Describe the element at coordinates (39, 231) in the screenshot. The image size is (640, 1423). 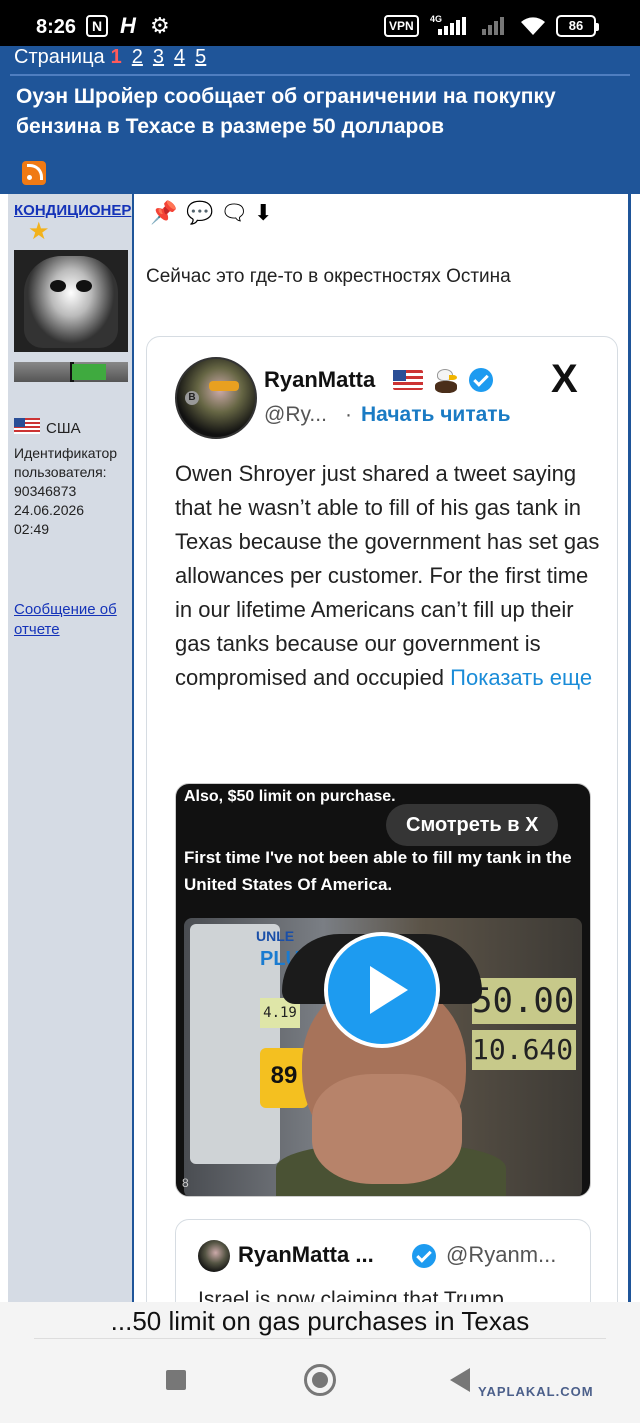
I see `star-icon: ★` at that location.